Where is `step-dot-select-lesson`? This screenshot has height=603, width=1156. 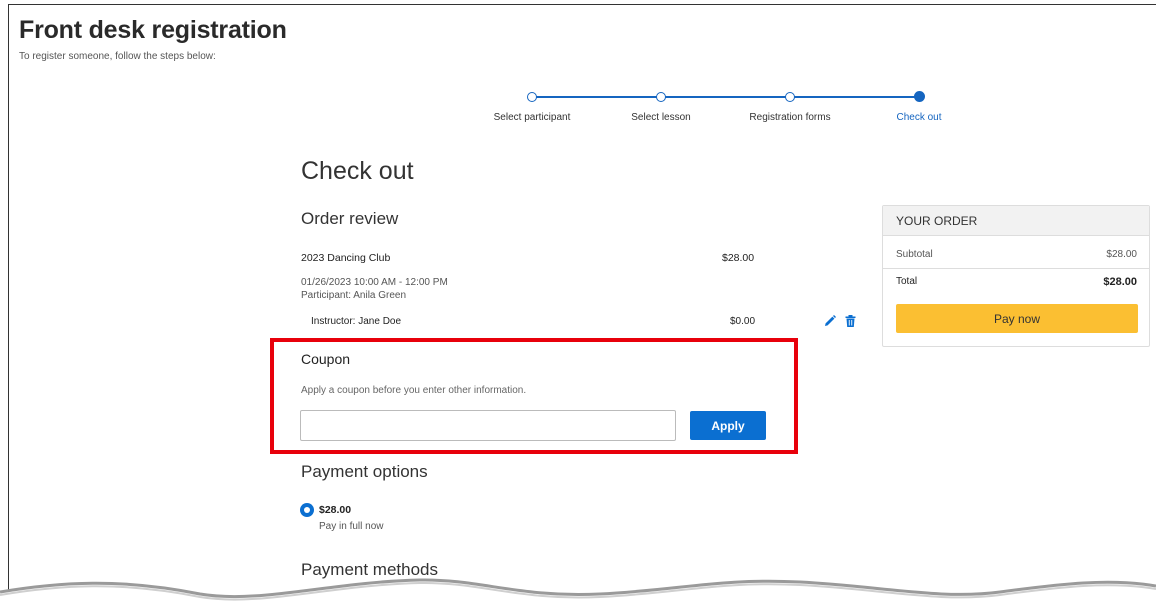
step-dot-select-lesson is located at coordinates (661, 97).